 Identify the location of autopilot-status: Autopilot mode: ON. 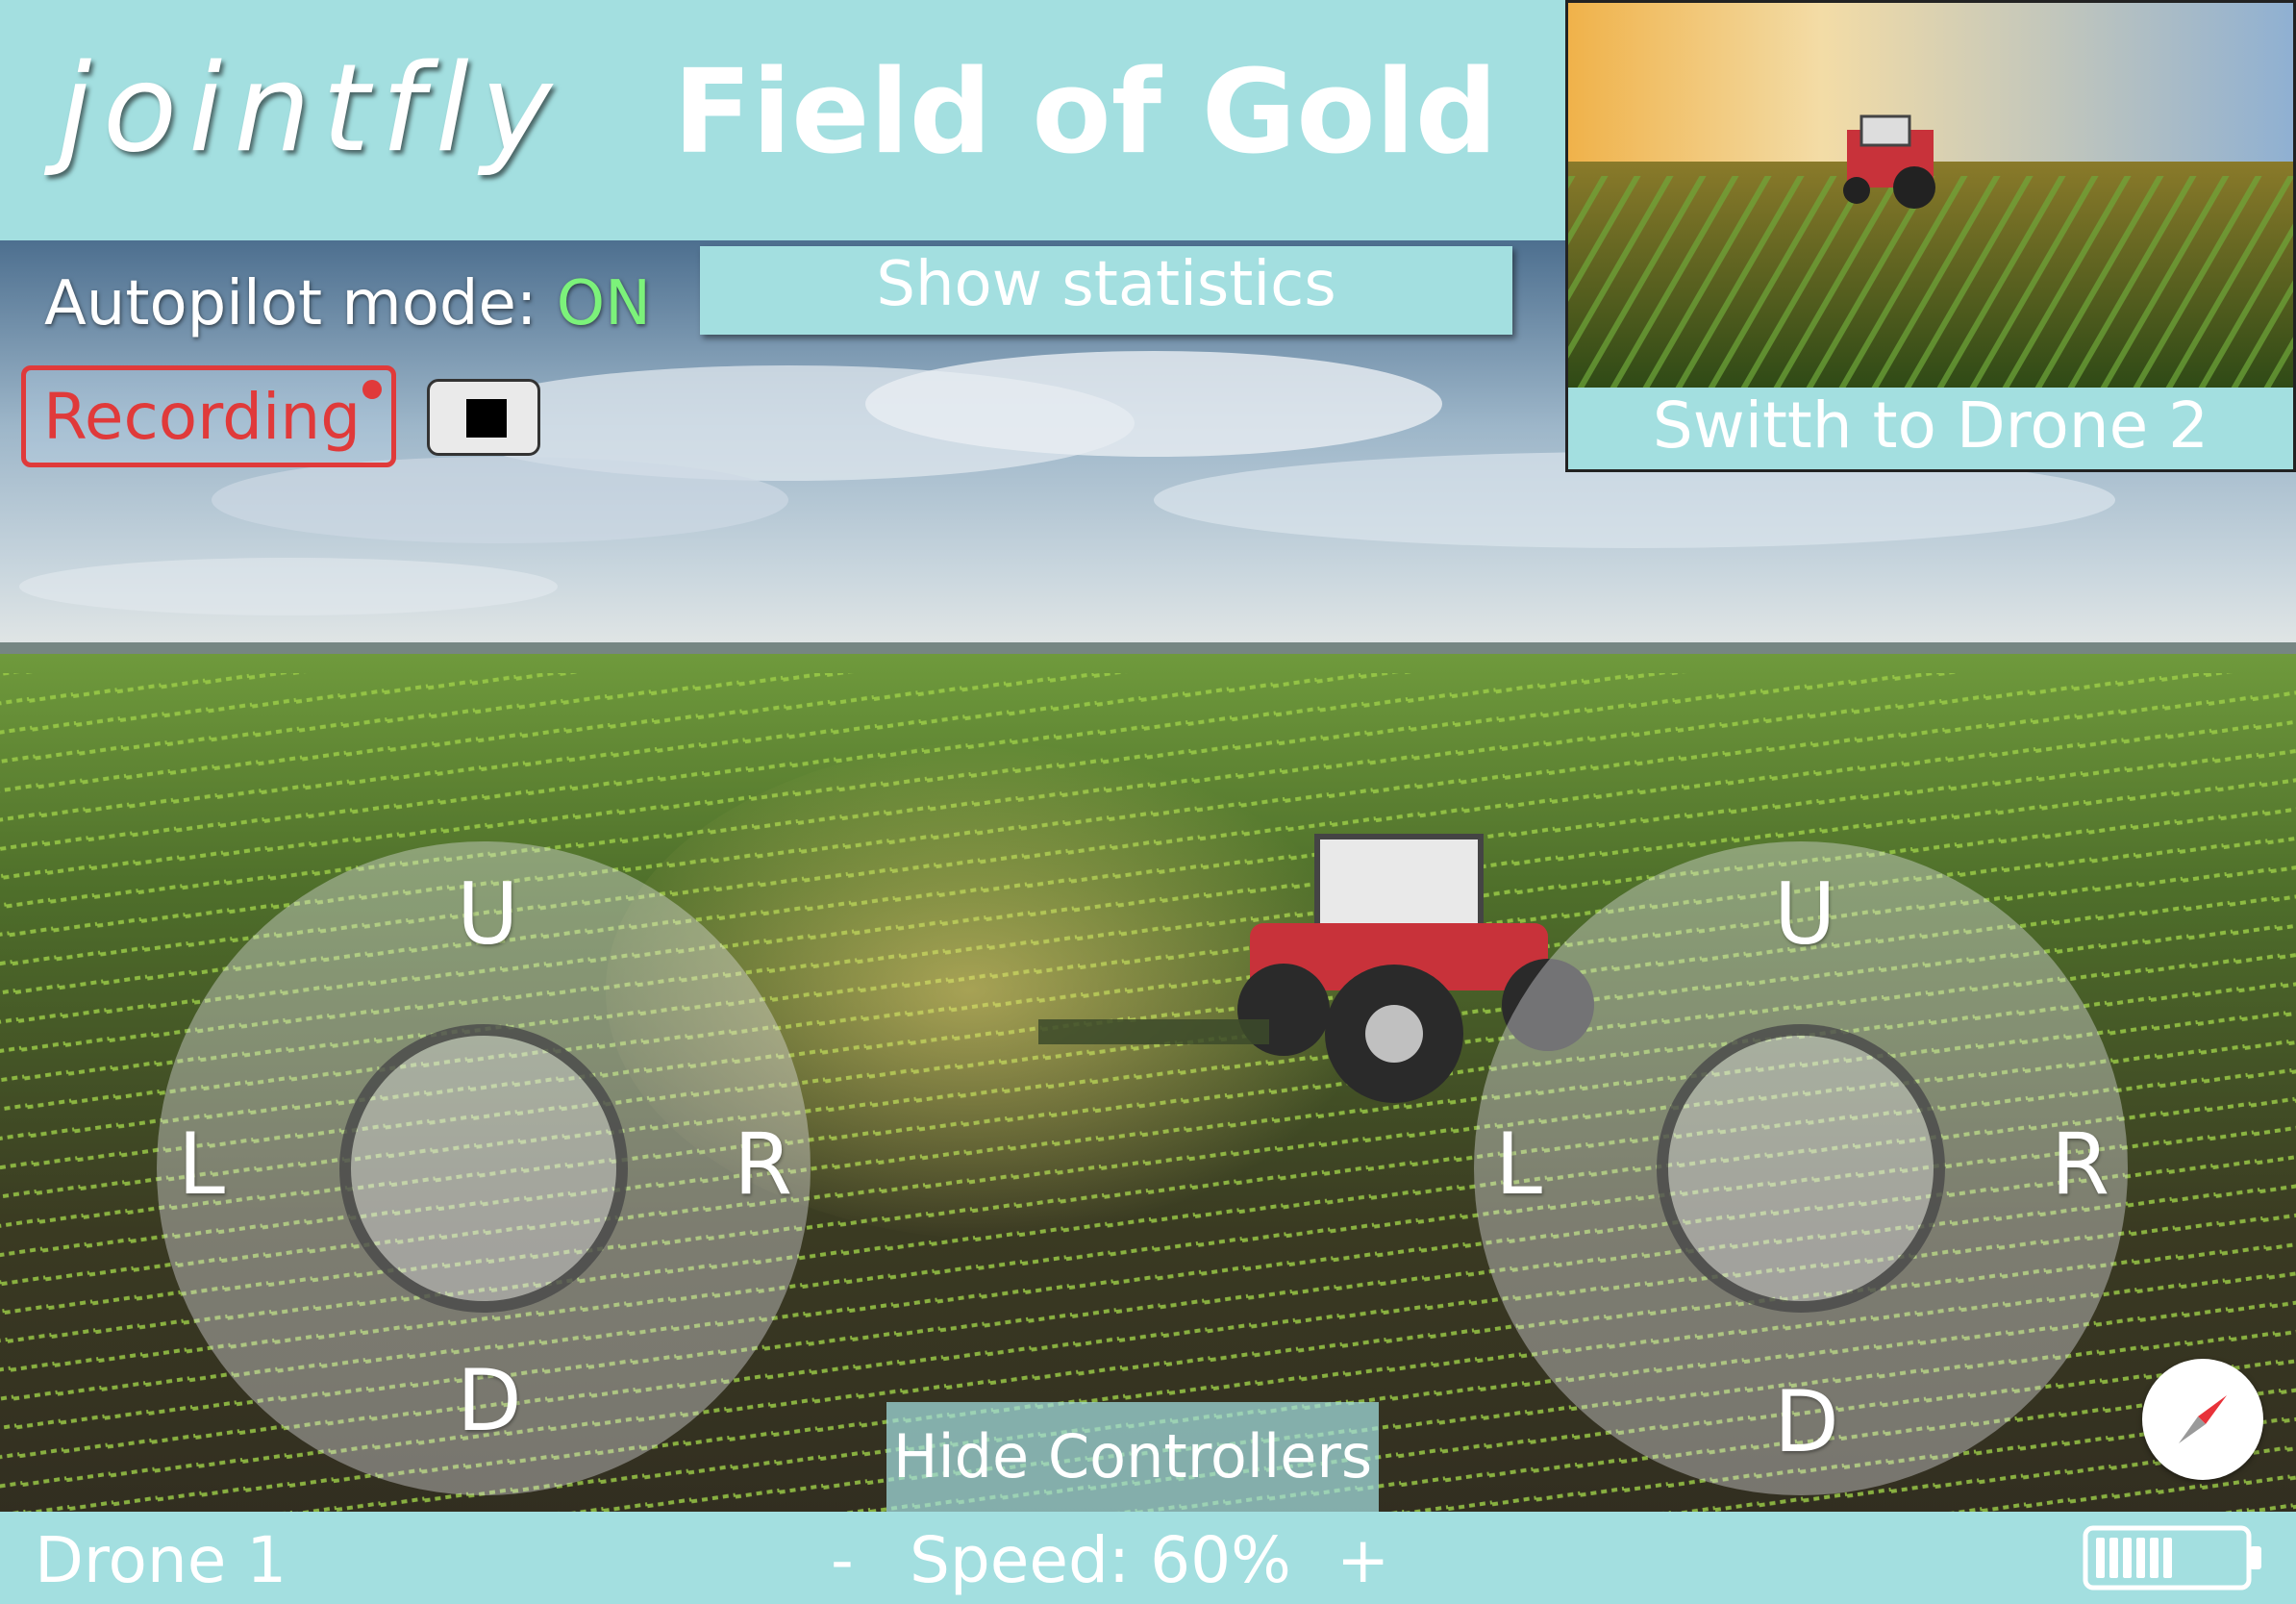
(347, 304).